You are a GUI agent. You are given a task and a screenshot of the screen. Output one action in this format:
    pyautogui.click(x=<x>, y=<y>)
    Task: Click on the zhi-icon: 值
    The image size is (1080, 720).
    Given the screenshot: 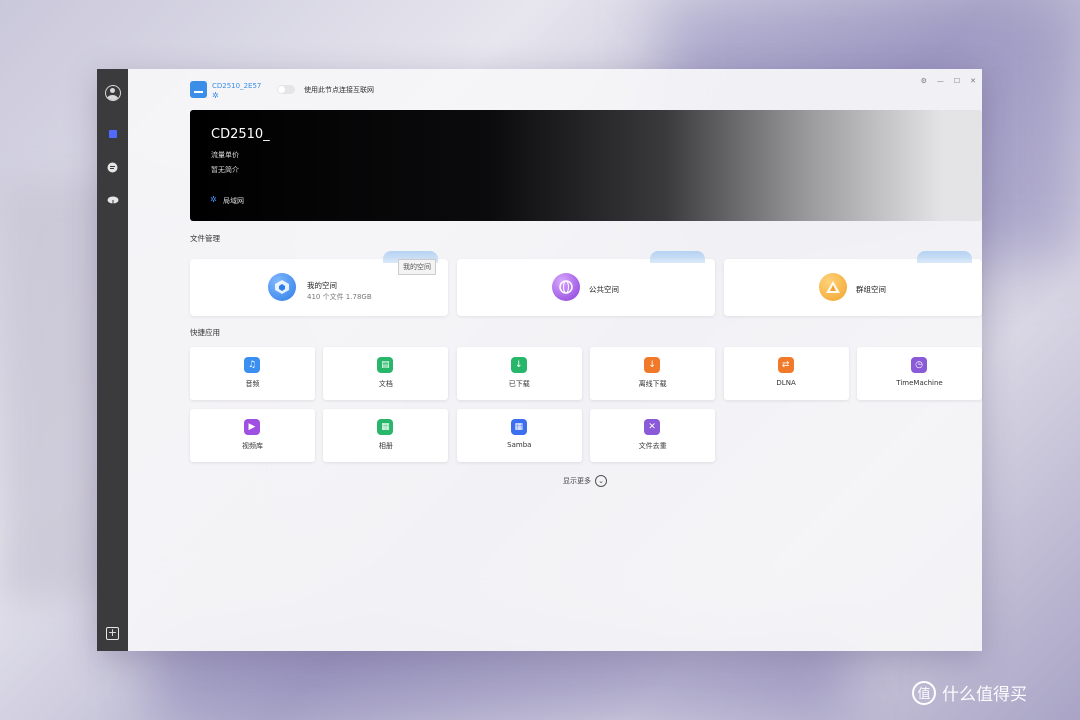 What is the action you would take?
    pyautogui.click(x=924, y=692)
    